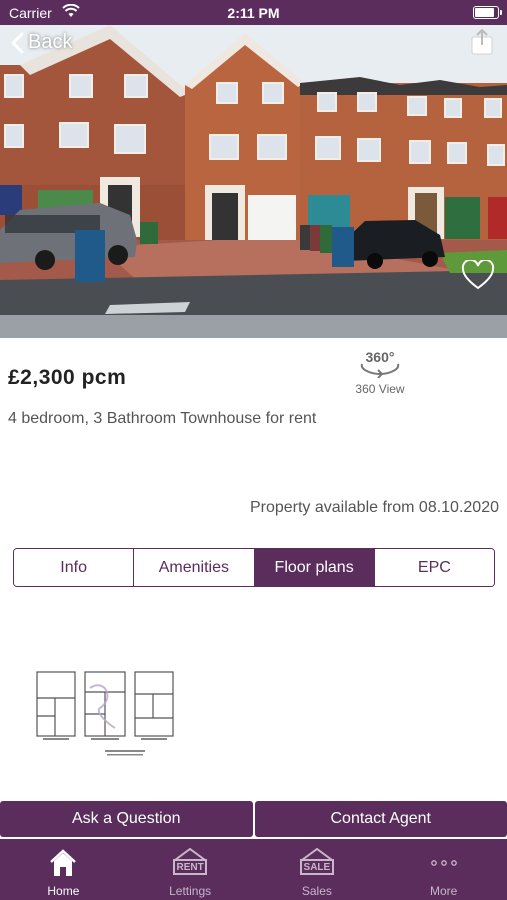 The height and width of the screenshot is (900, 507). Describe the element at coordinates (316, 867) in the screenshot. I see `sale-sign-text: SALE` at that location.